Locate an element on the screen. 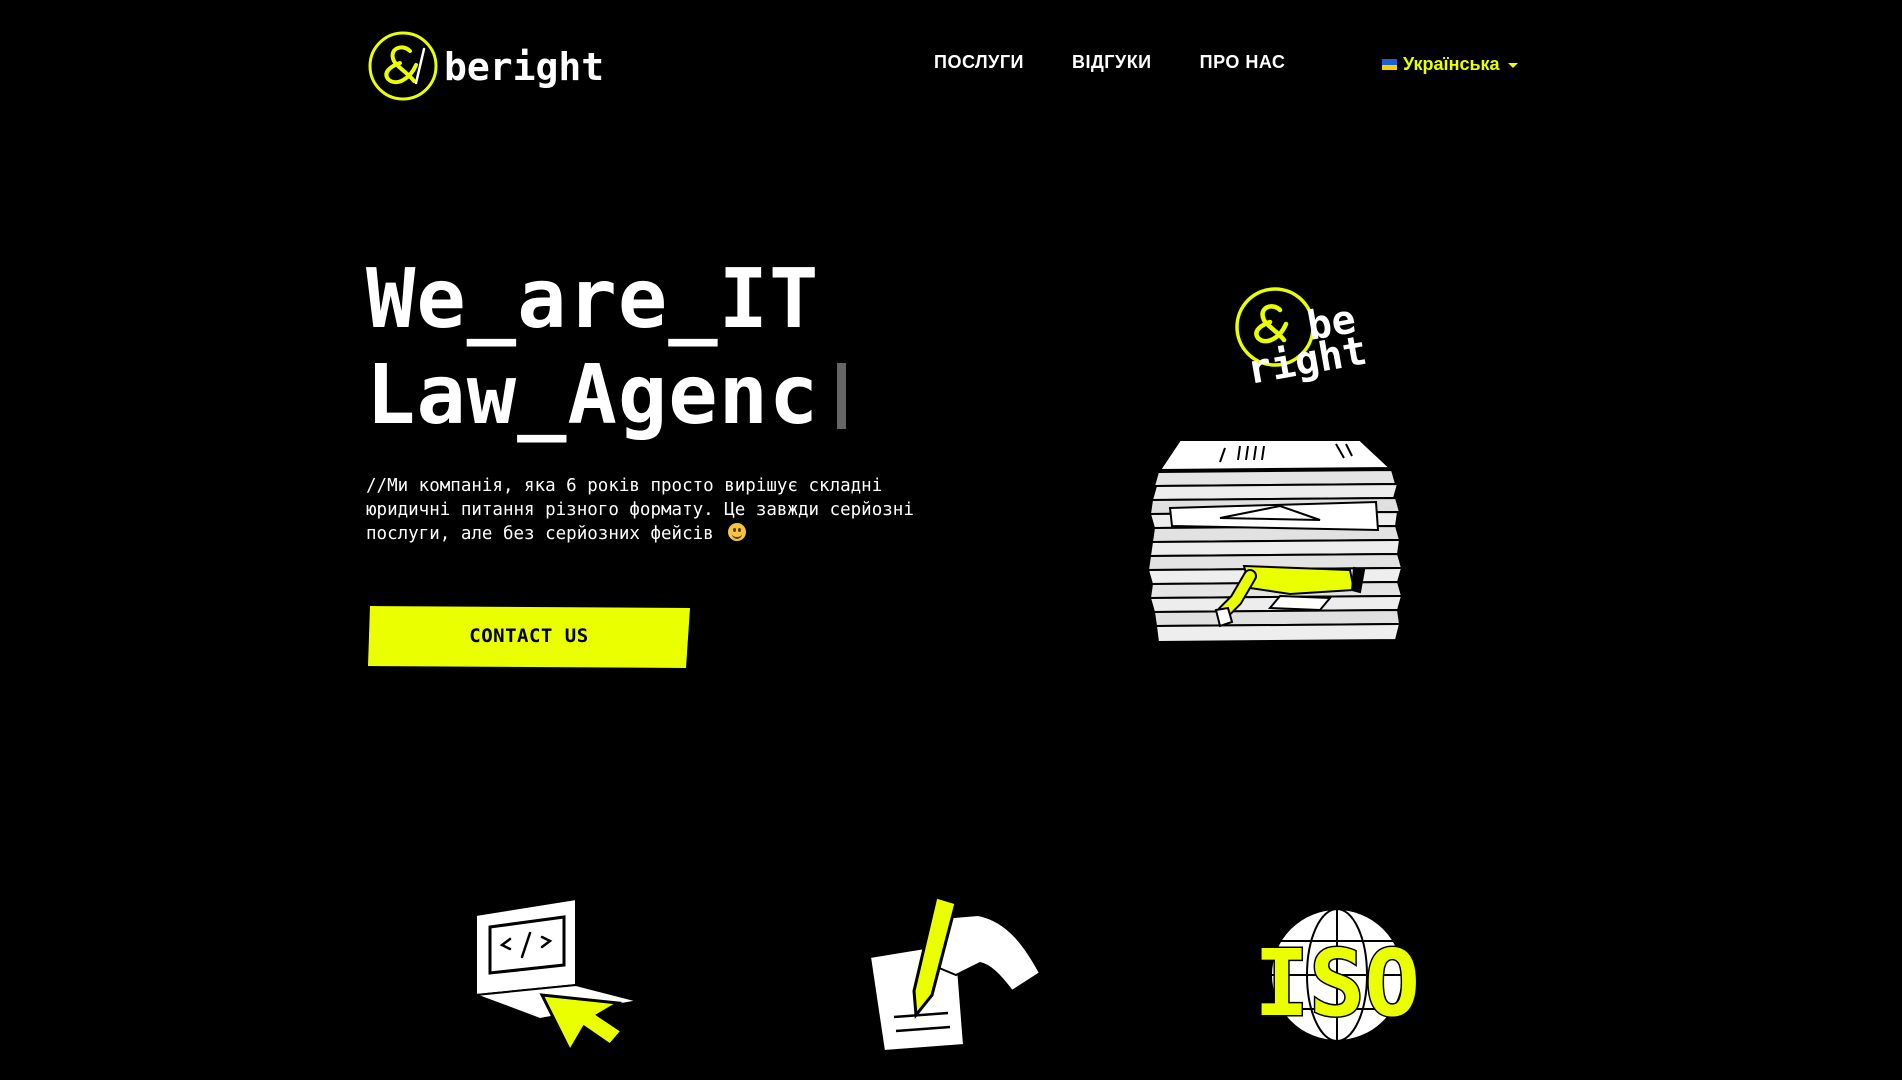 The width and height of the screenshot is (1902, 1080). person-under-paper-stack-illustration: be right is located at coordinates (1275, 465).